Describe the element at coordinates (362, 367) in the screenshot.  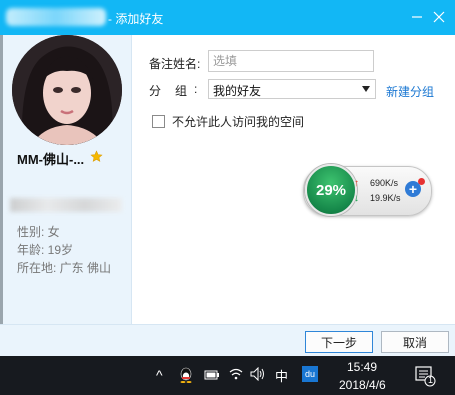
I see `clock-time: 15:49` at that location.